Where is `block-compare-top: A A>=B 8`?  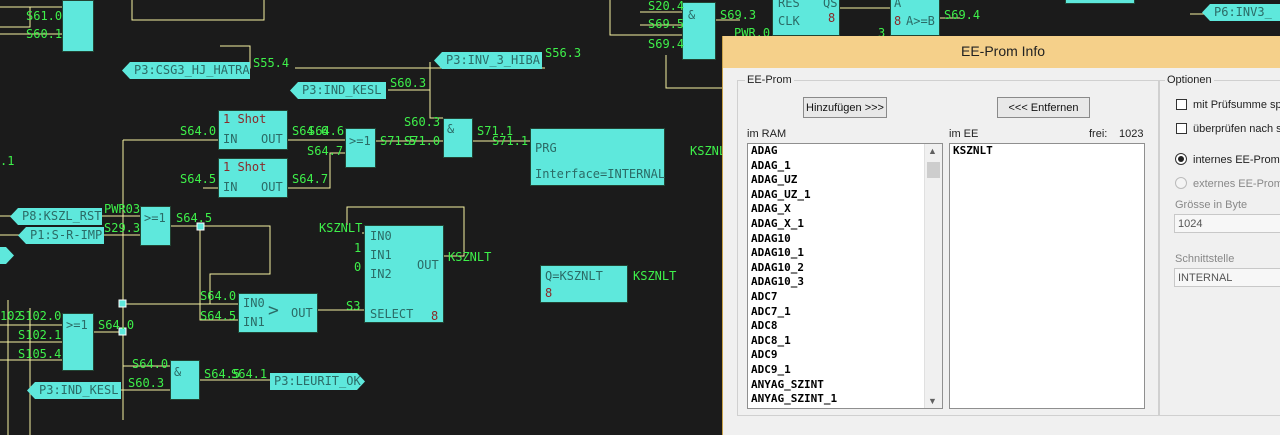 block-compare-top: A A>=B 8 is located at coordinates (915, 18).